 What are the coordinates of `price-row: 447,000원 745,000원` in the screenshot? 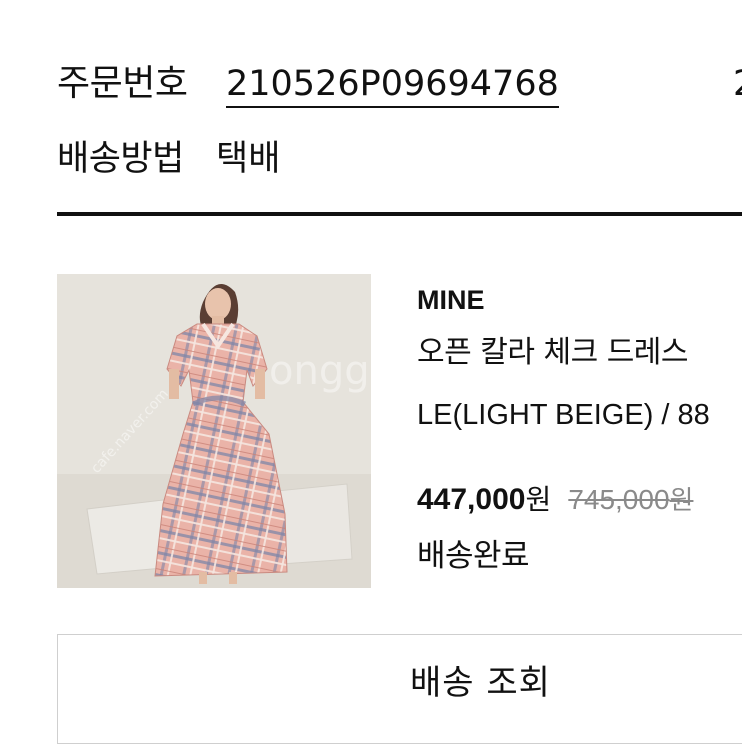 It's located at (555, 502).